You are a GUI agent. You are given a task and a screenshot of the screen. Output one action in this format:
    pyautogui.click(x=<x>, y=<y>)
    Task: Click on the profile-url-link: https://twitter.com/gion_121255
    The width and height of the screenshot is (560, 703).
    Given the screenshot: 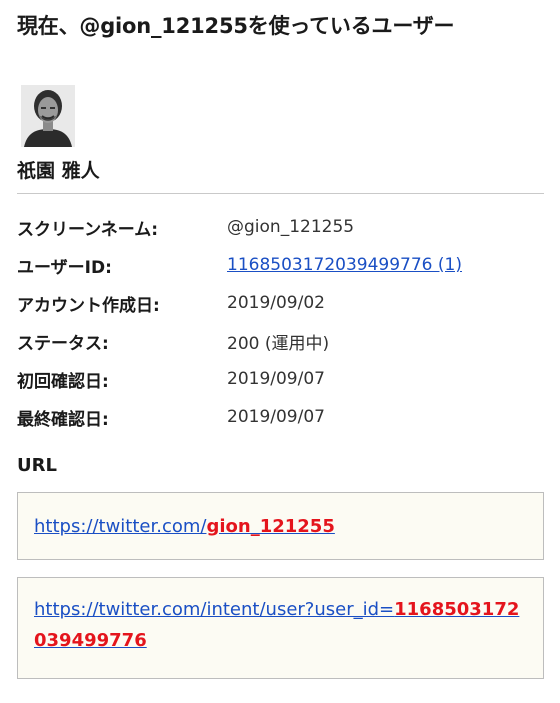 What is the action you would take?
    pyautogui.click(x=184, y=526)
    